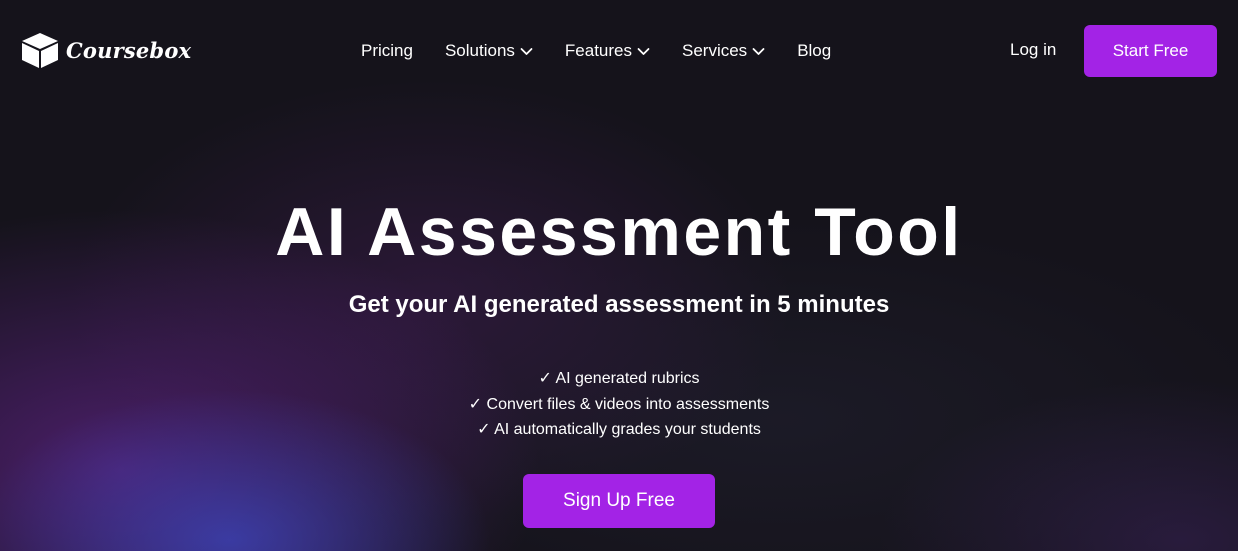 This screenshot has width=1238, height=551. I want to click on nav-item-label: Pricing, so click(387, 50).